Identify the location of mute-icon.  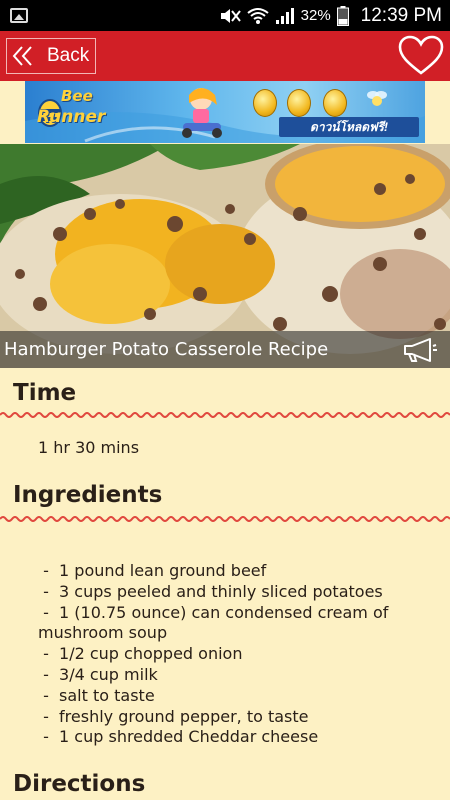
(230, 15).